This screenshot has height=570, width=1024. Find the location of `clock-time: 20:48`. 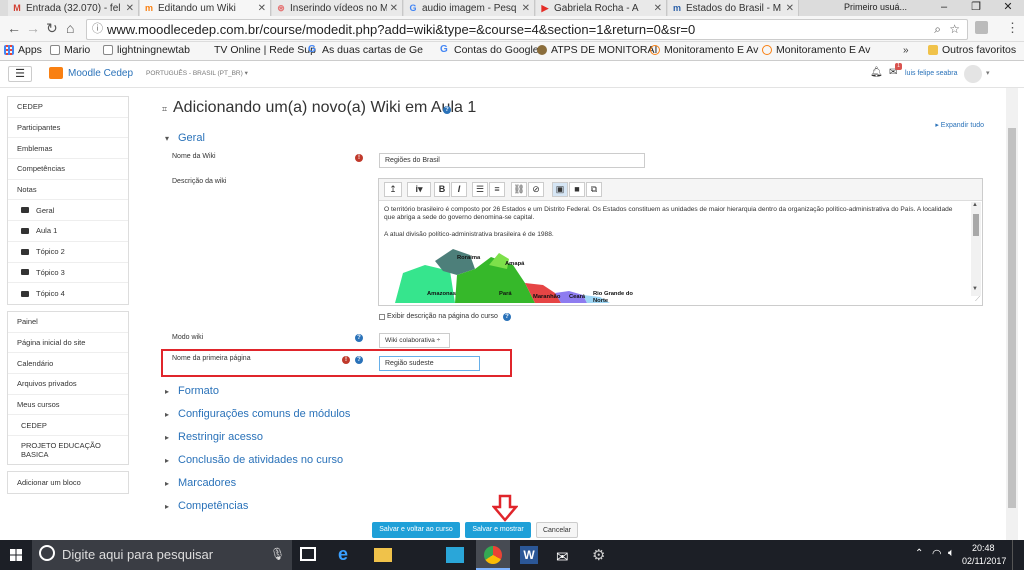

clock-time: 20:48 is located at coordinates (983, 548).